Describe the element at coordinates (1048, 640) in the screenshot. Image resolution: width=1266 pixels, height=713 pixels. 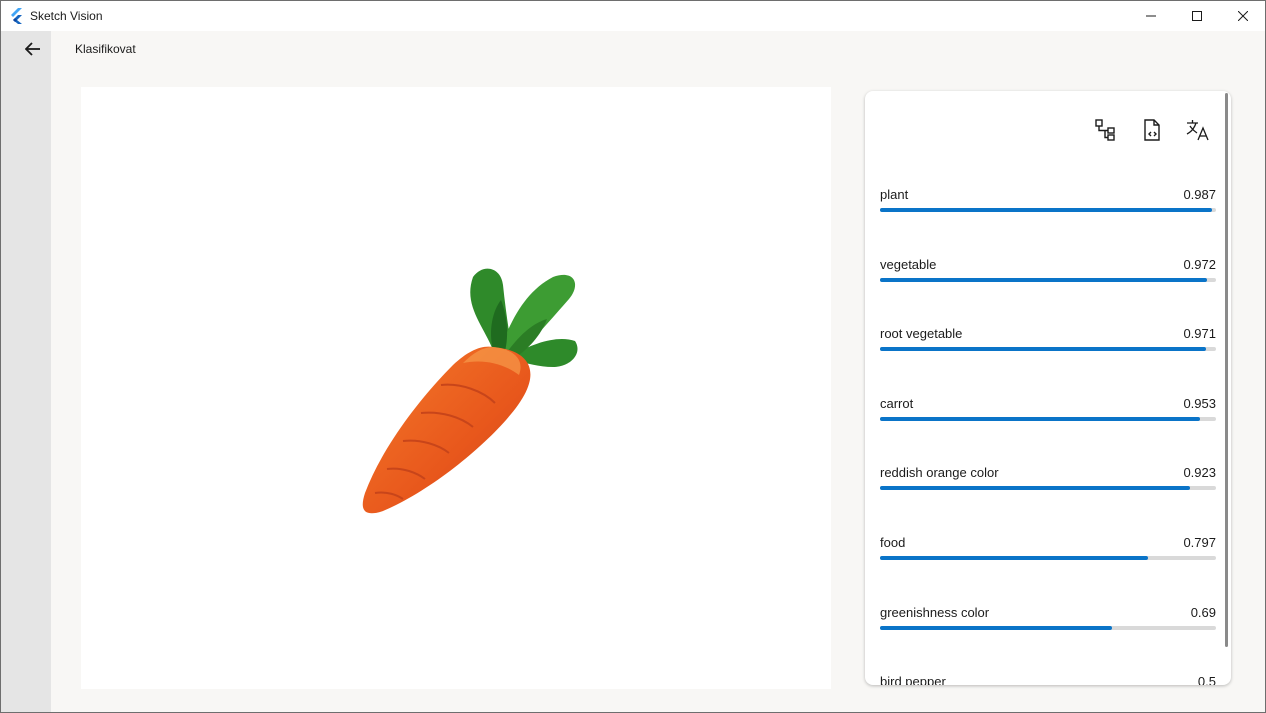
I see `result-row: greenishness color 0.69` at that location.